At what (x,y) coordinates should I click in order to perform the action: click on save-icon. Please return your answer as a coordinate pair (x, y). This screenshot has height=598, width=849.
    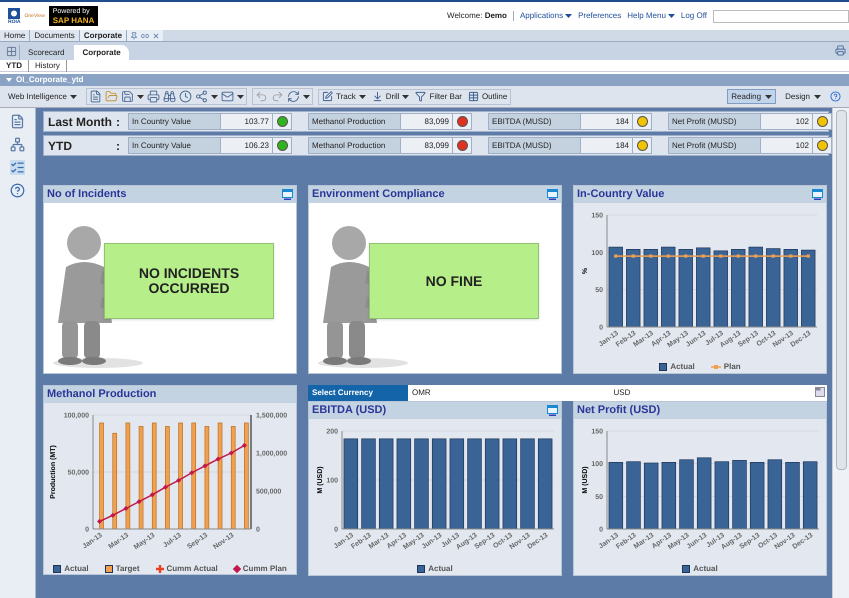
    Looking at the image, I should click on (127, 96).